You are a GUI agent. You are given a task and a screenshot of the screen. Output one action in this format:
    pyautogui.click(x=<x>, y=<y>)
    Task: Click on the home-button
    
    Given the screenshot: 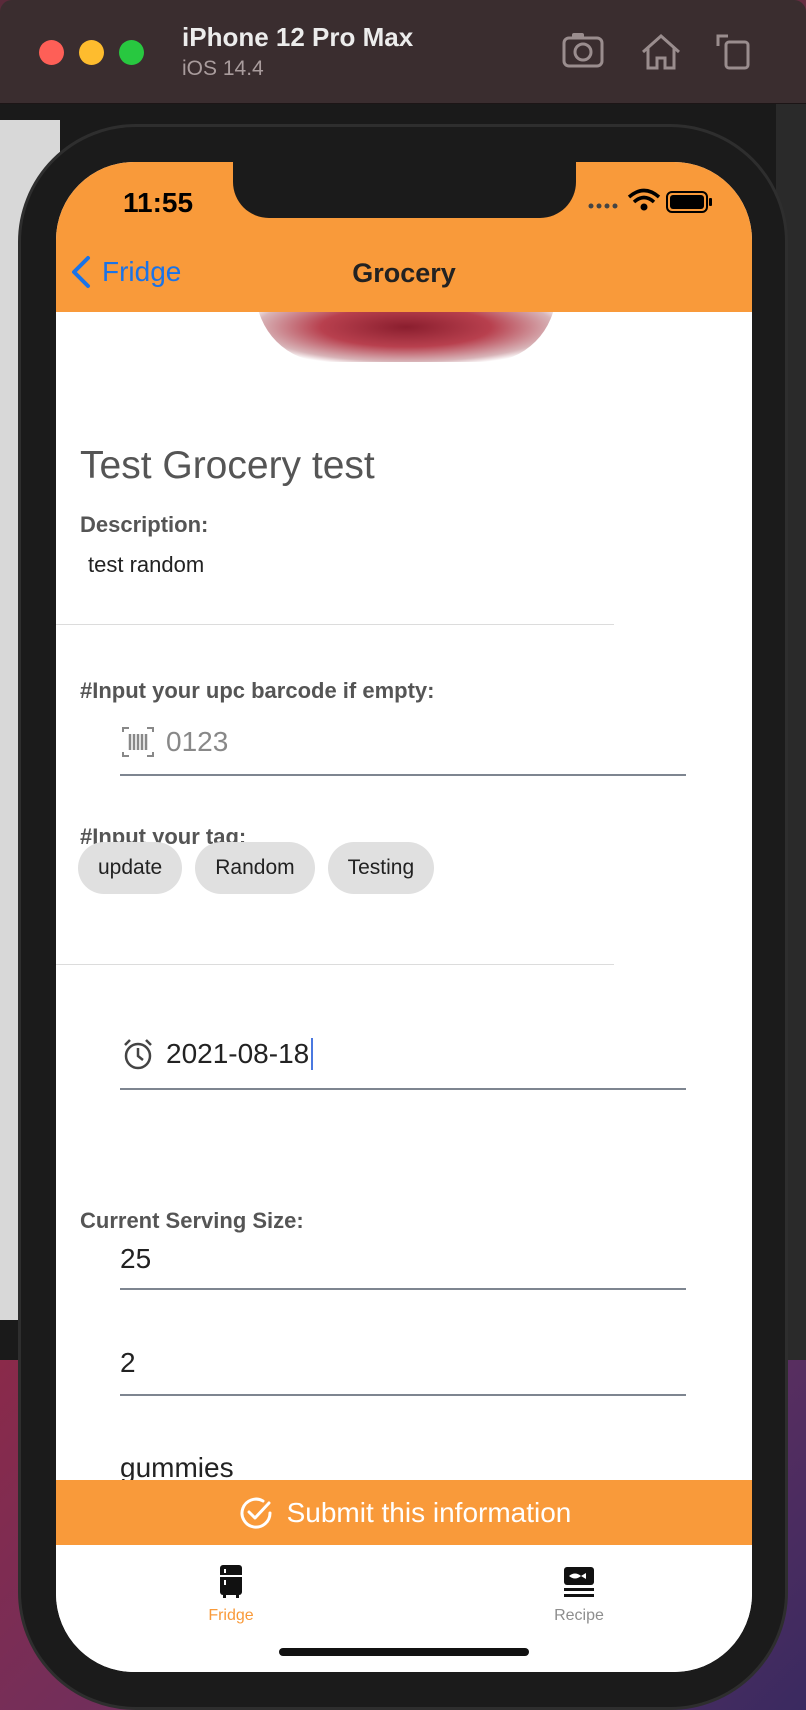 What is the action you would take?
    pyautogui.click(x=661, y=52)
    